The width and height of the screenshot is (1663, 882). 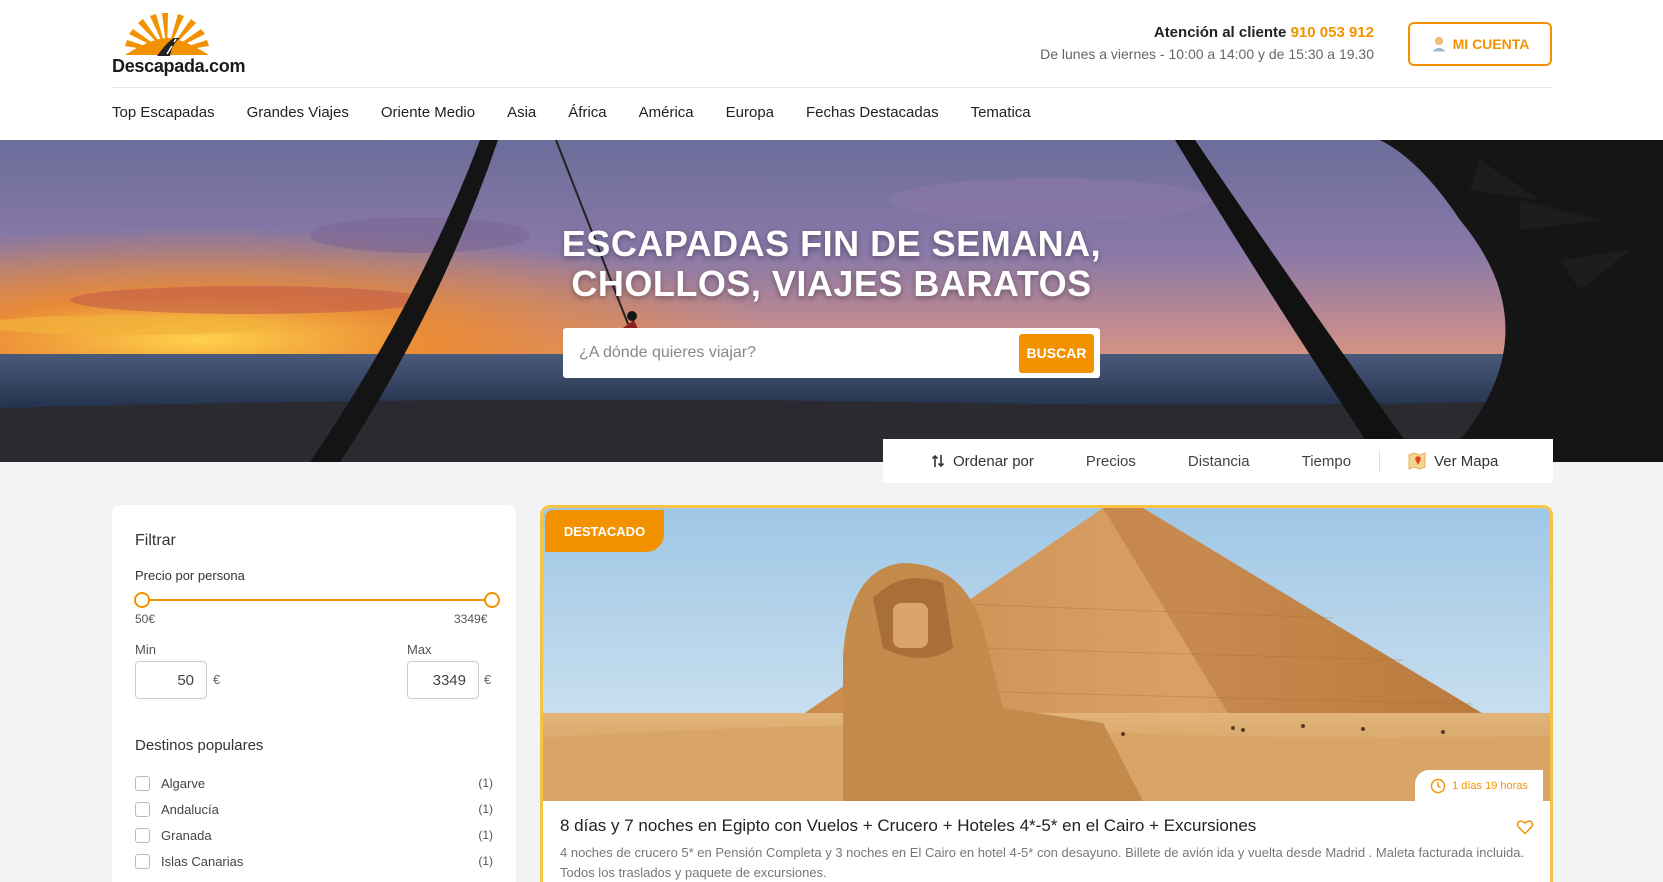 I want to click on hero-title-line-1: ESCAPADAS FIN DE SEMANA,, so click(x=831, y=243).